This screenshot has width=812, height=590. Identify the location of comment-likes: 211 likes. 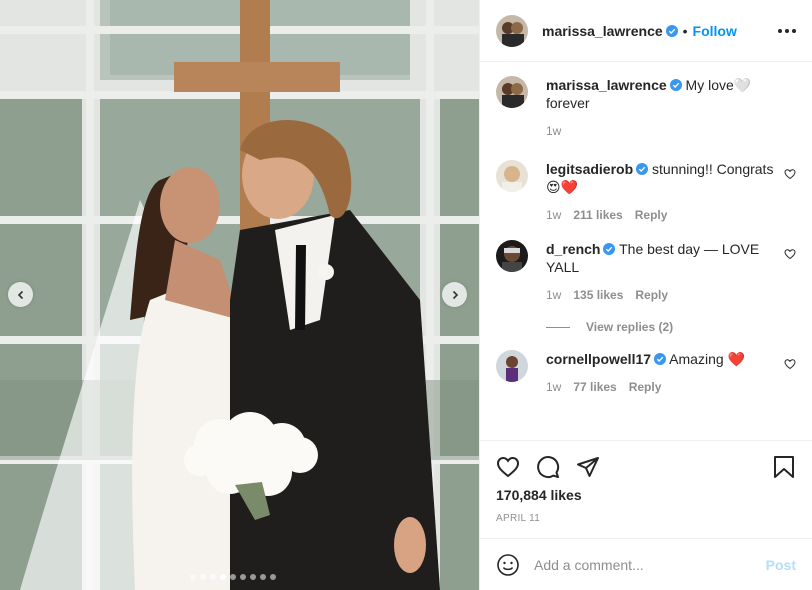
(597, 215).